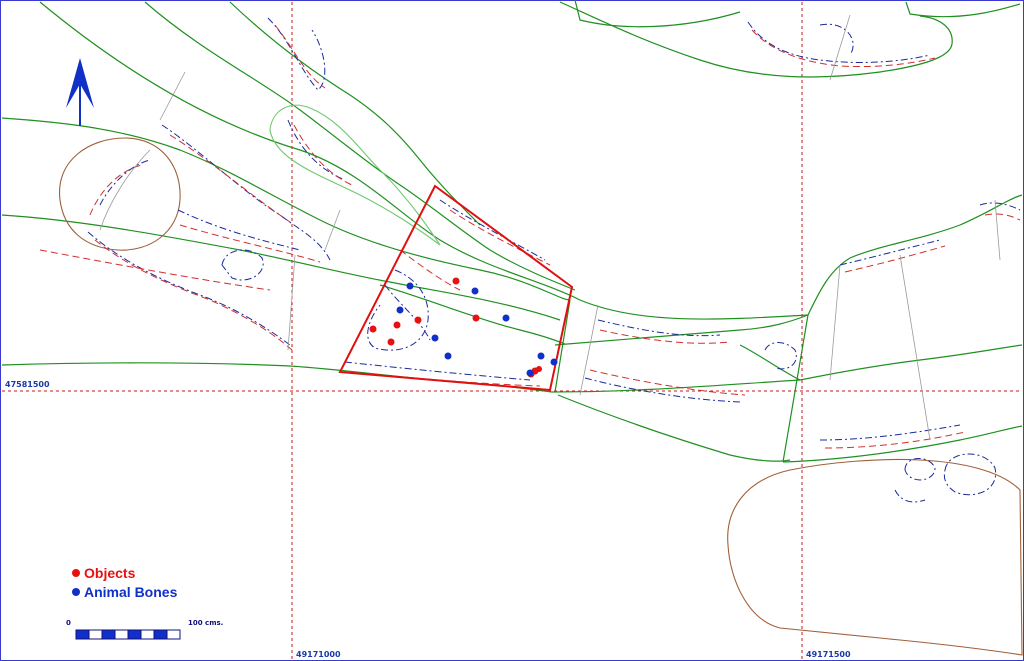 This screenshot has height=661, width=1024. Describe the element at coordinates (828, 654) in the screenshot. I see `grid-label-easting-right: 49171500` at that location.